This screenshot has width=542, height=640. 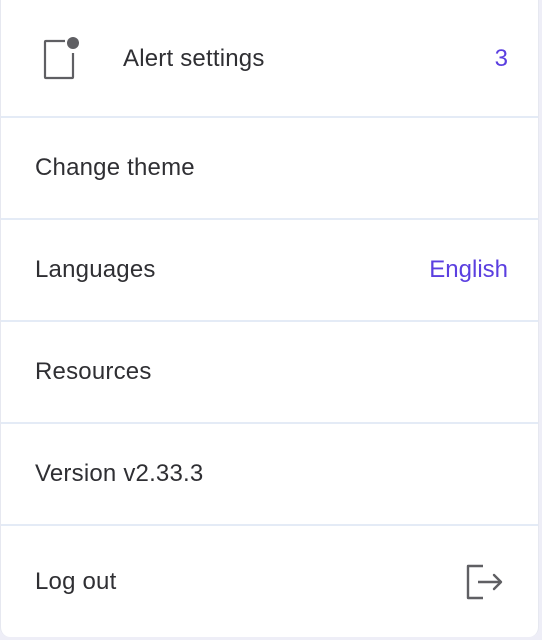 What do you see at coordinates (93, 371) in the screenshot?
I see `resources-label: Resources` at bounding box center [93, 371].